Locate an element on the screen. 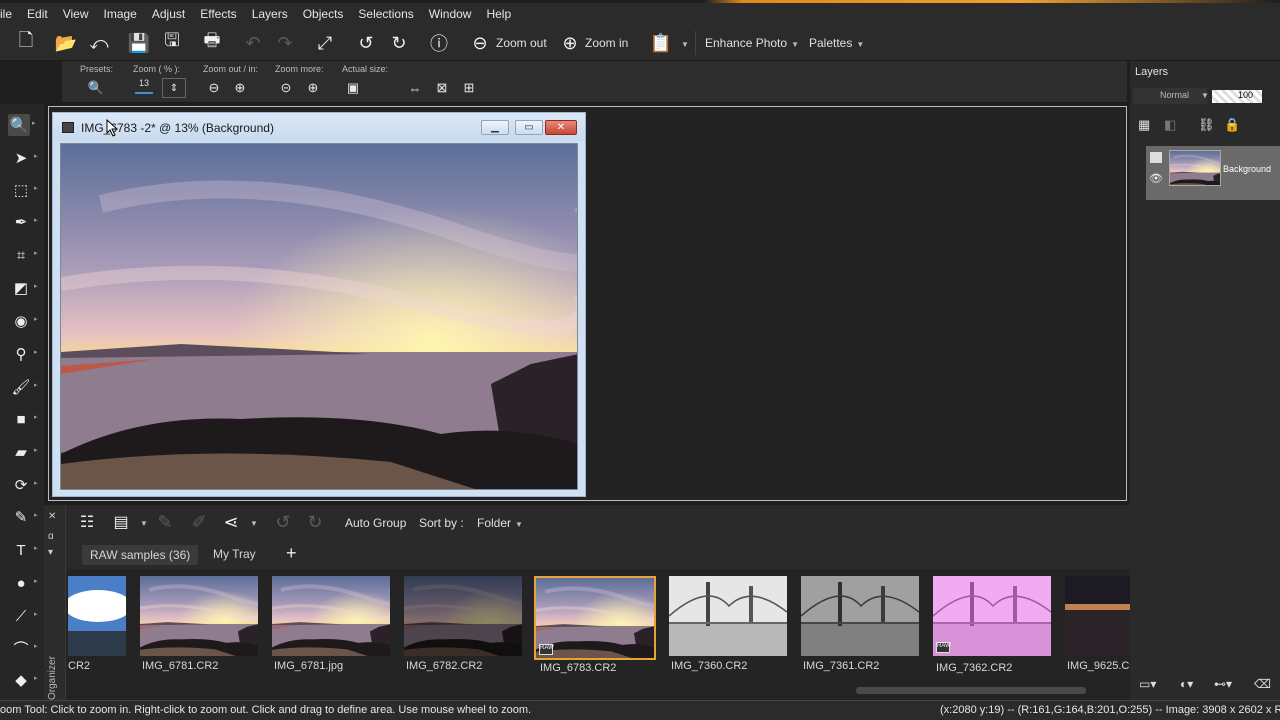 The width and height of the screenshot is (1280, 720). straighten-tool-icon: ◩ is located at coordinates (24, 288).